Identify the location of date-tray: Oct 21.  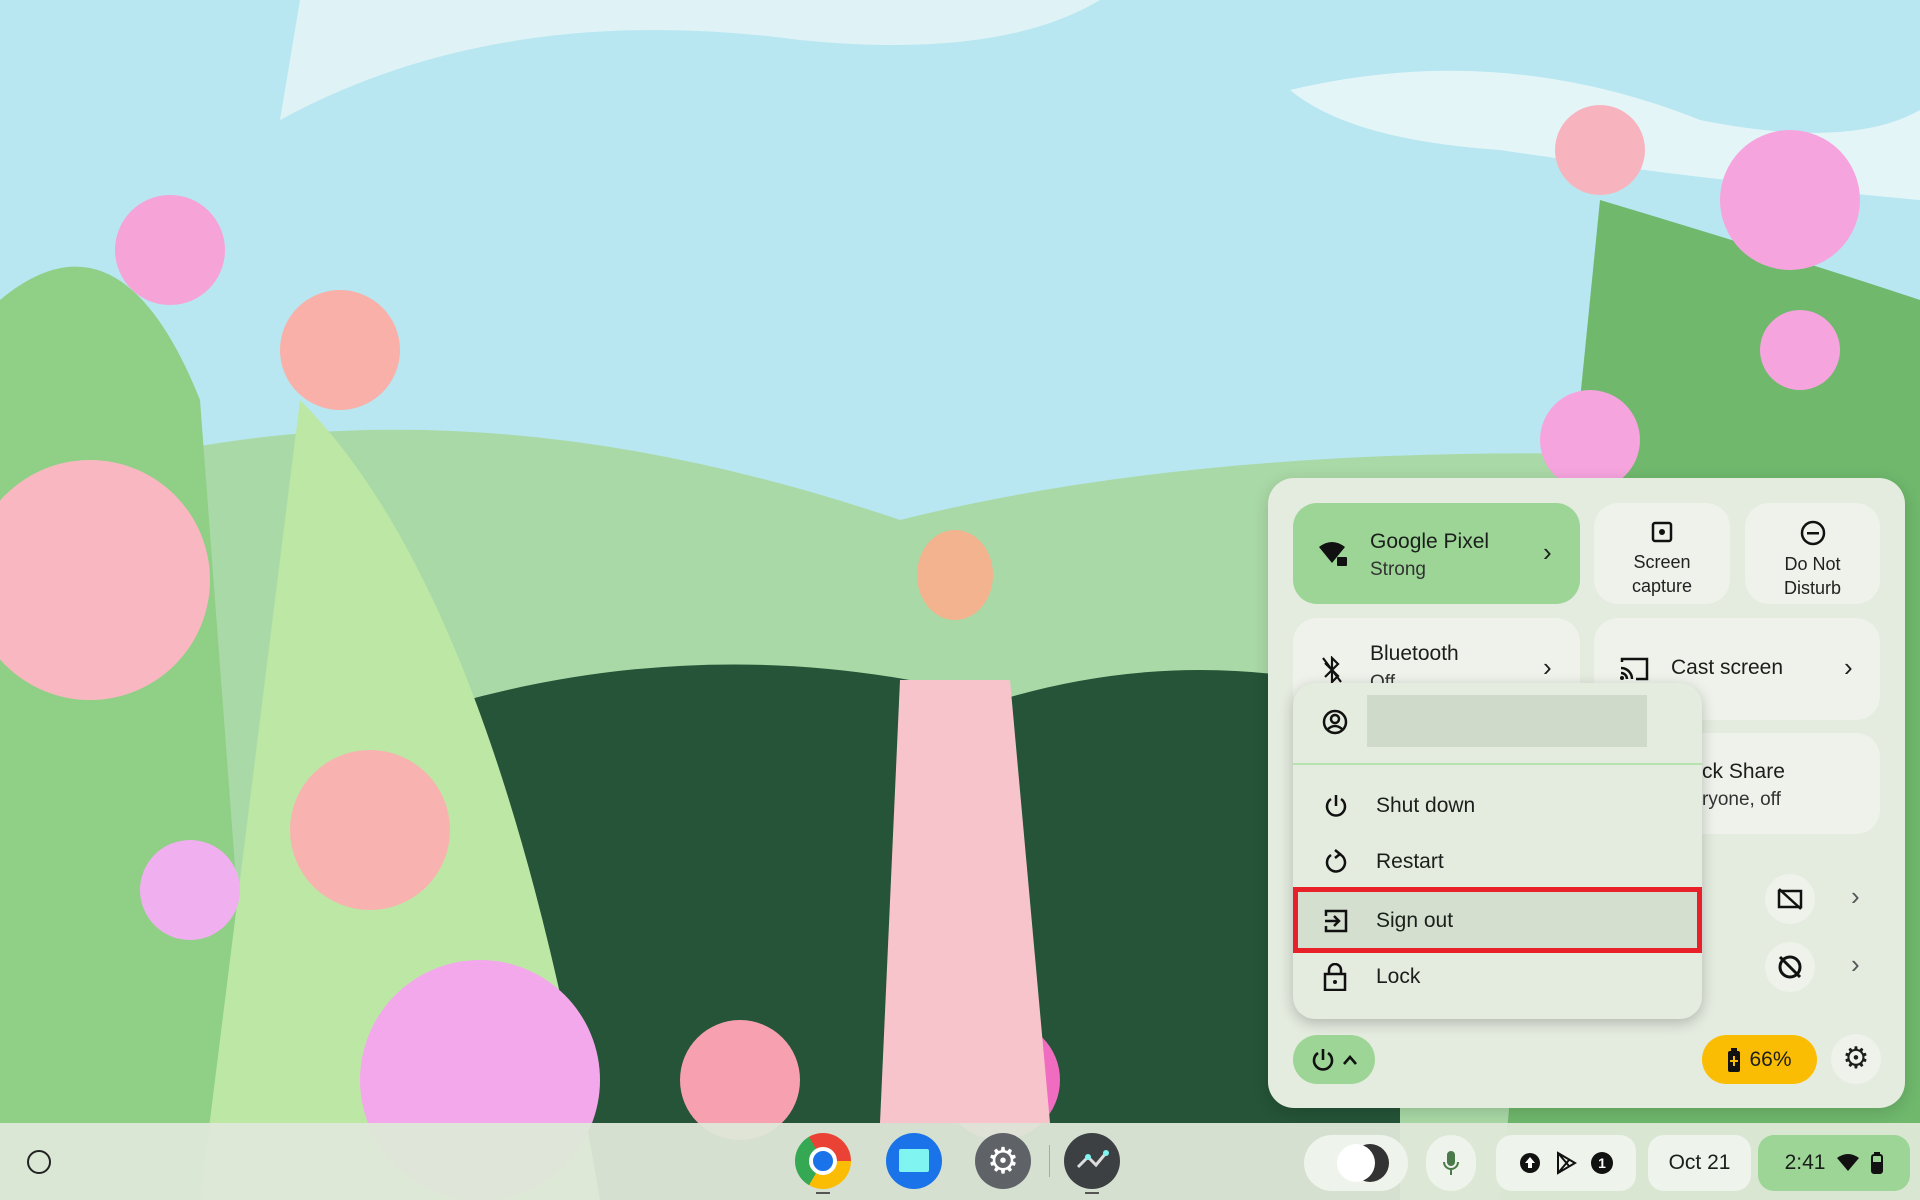
(1699, 1163).